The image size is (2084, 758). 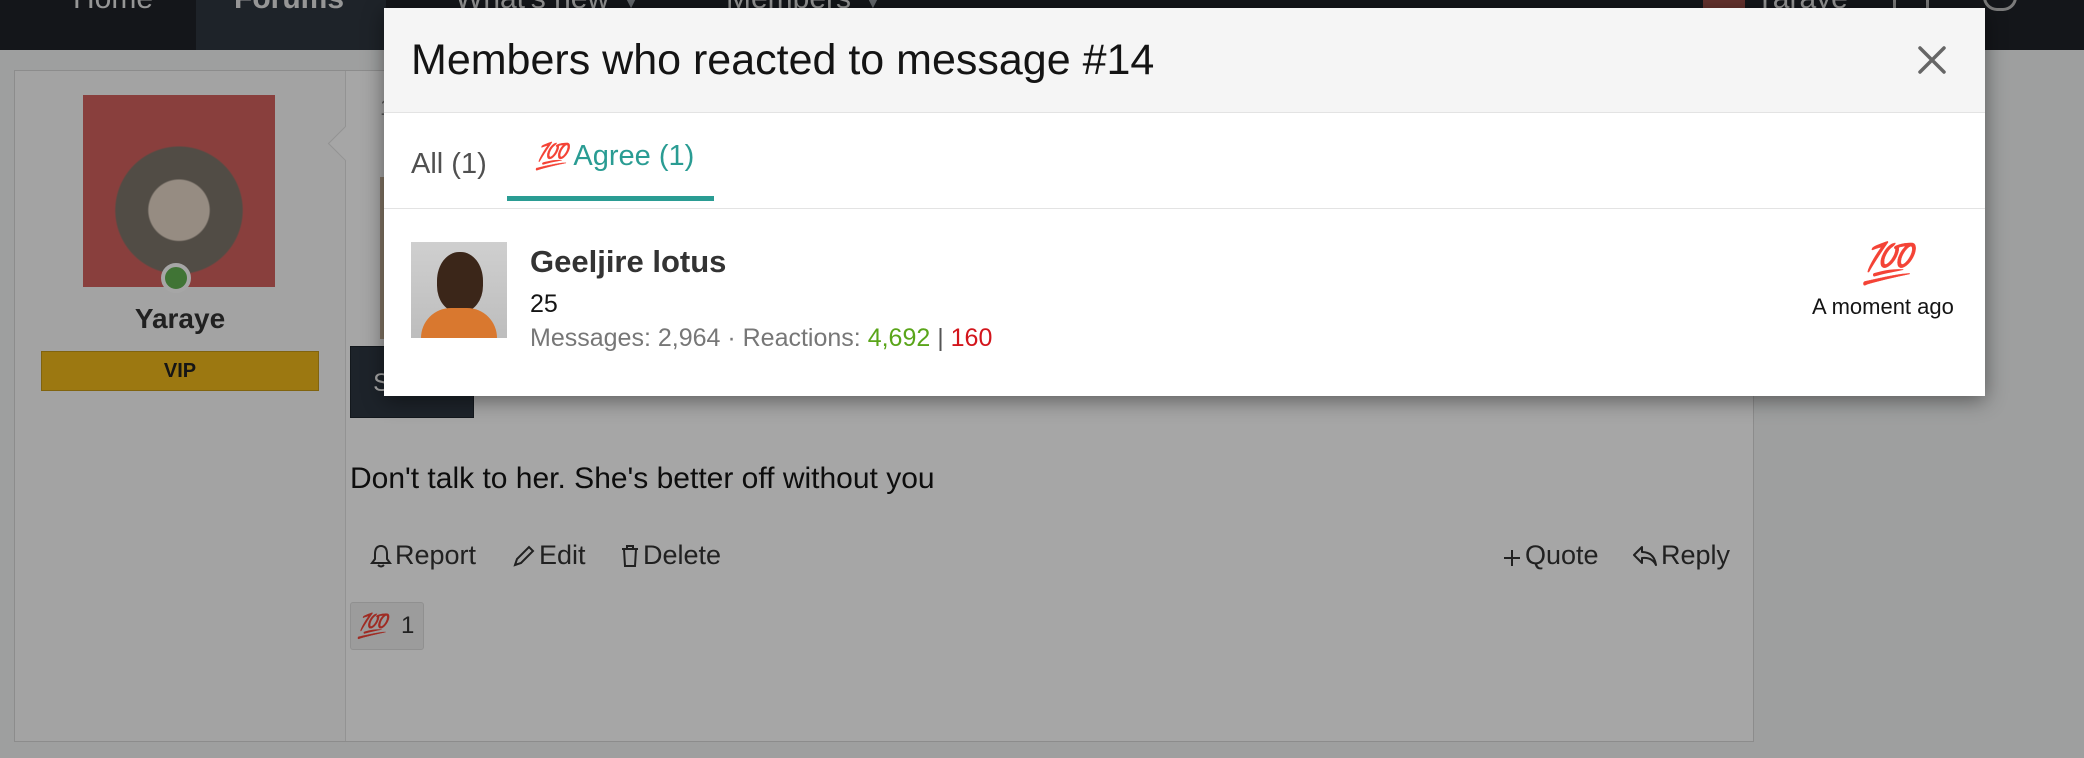 I want to click on member-avatar, so click(x=459, y=290).